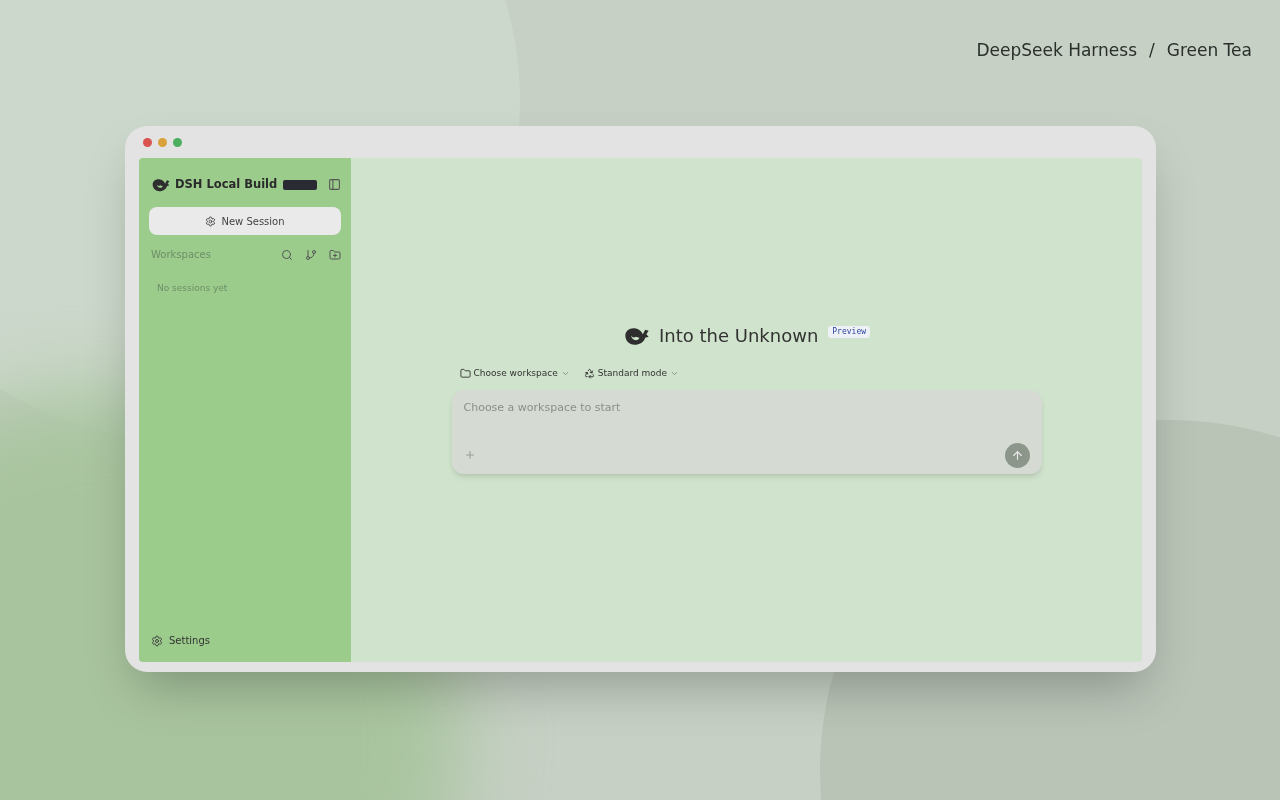 This screenshot has width=1280, height=800. What do you see at coordinates (746, 407) in the screenshot?
I see `message-input: Choose a workspace to start` at bounding box center [746, 407].